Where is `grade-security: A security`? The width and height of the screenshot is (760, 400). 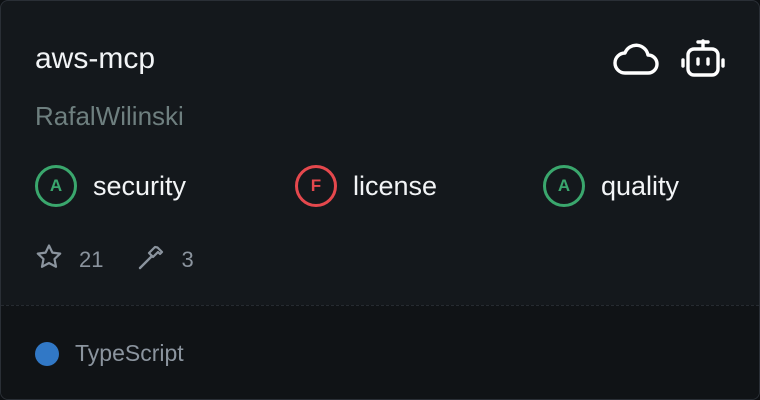 grade-security: A security is located at coordinates (110, 186).